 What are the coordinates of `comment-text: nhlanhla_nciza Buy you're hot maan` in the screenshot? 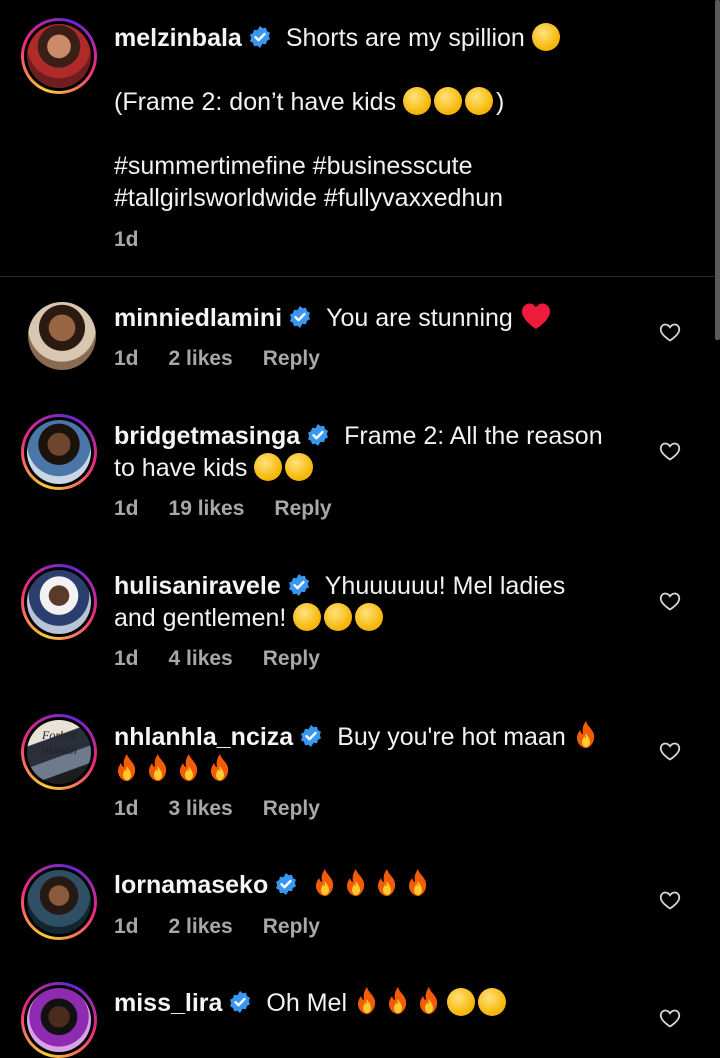 It's located at (359, 753).